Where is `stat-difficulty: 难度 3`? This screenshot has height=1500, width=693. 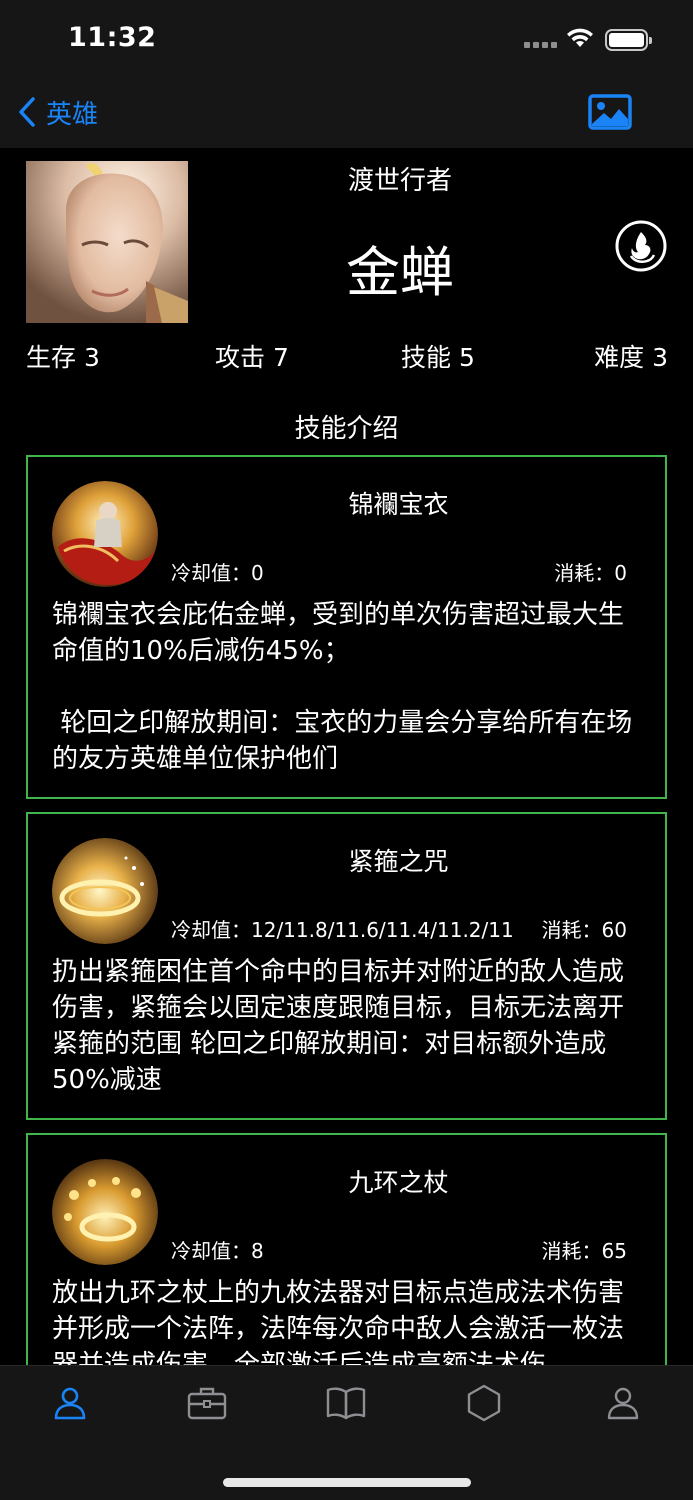
stat-difficulty: 难度 3 is located at coordinates (631, 357).